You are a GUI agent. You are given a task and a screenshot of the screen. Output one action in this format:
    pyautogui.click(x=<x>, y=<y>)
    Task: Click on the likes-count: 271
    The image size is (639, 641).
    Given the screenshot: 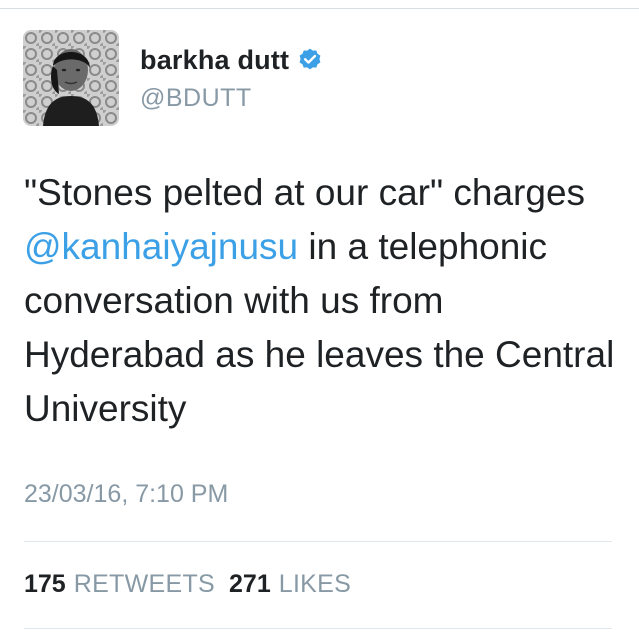 What is the action you would take?
    pyautogui.click(x=250, y=584)
    